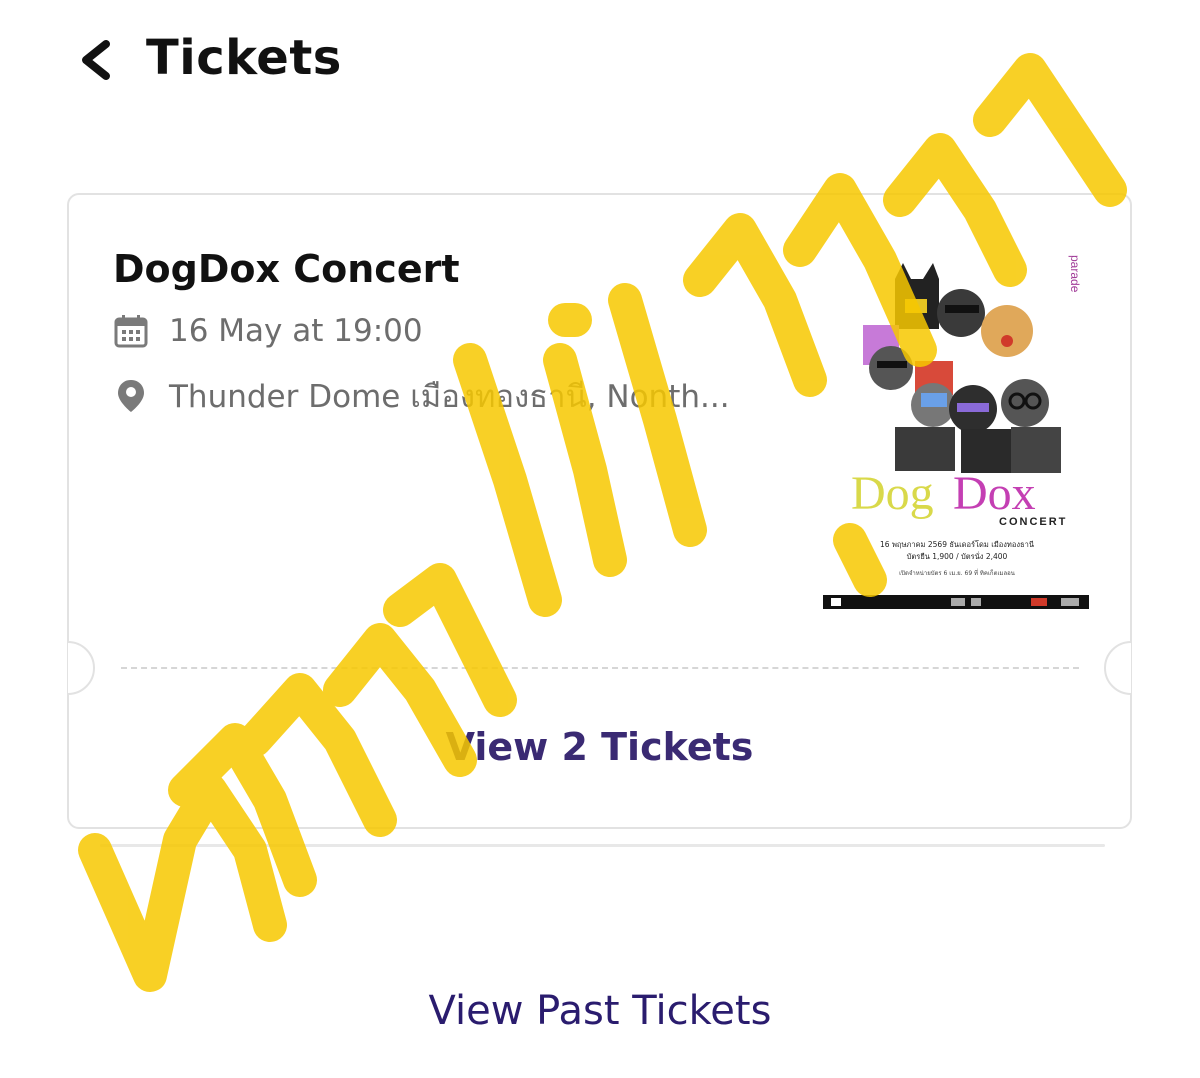 Image resolution: width=1200 pixels, height=1078 pixels. Describe the element at coordinates (600, 668) in the screenshot. I see `ticket-divider` at that location.